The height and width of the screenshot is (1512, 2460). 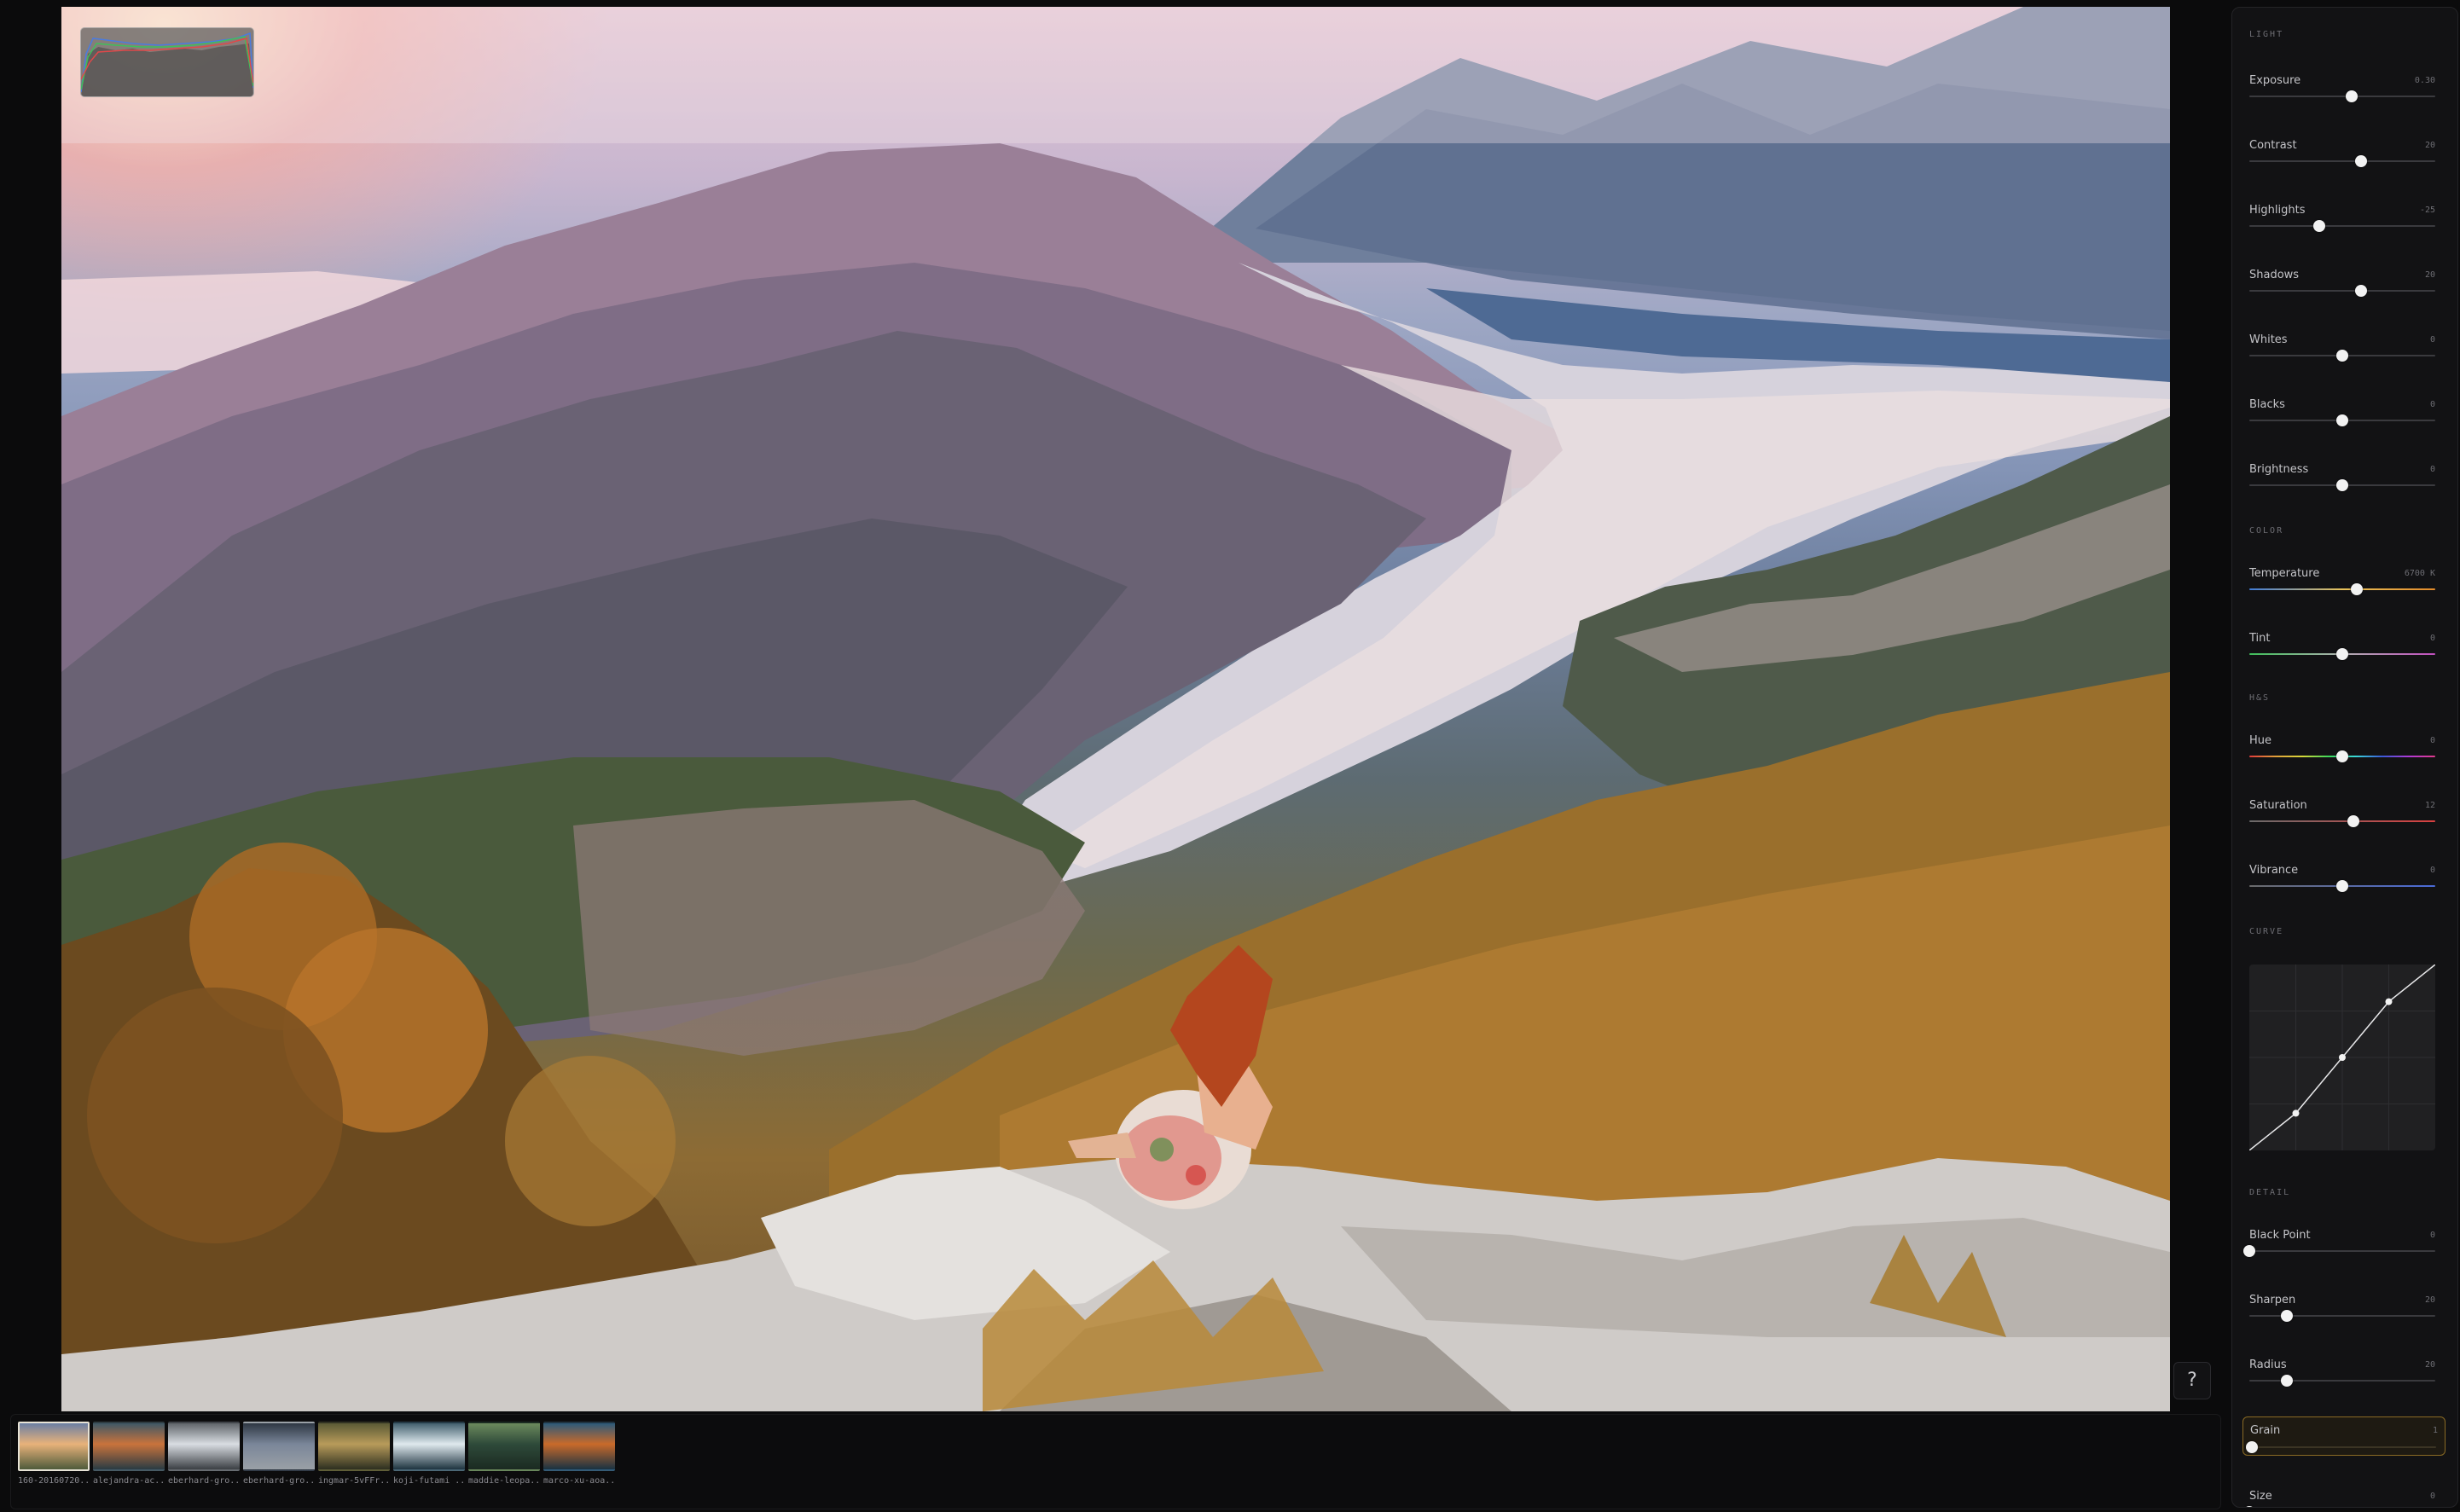 What do you see at coordinates (2432, 740) in the screenshot?
I see `hue-value: 0` at bounding box center [2432, 740].